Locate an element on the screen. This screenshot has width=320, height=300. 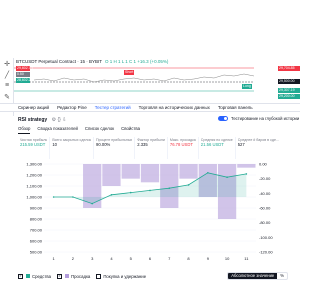
metric-total-trades: Всего закрытых сделок 10 is located at coordinates (72, 148).